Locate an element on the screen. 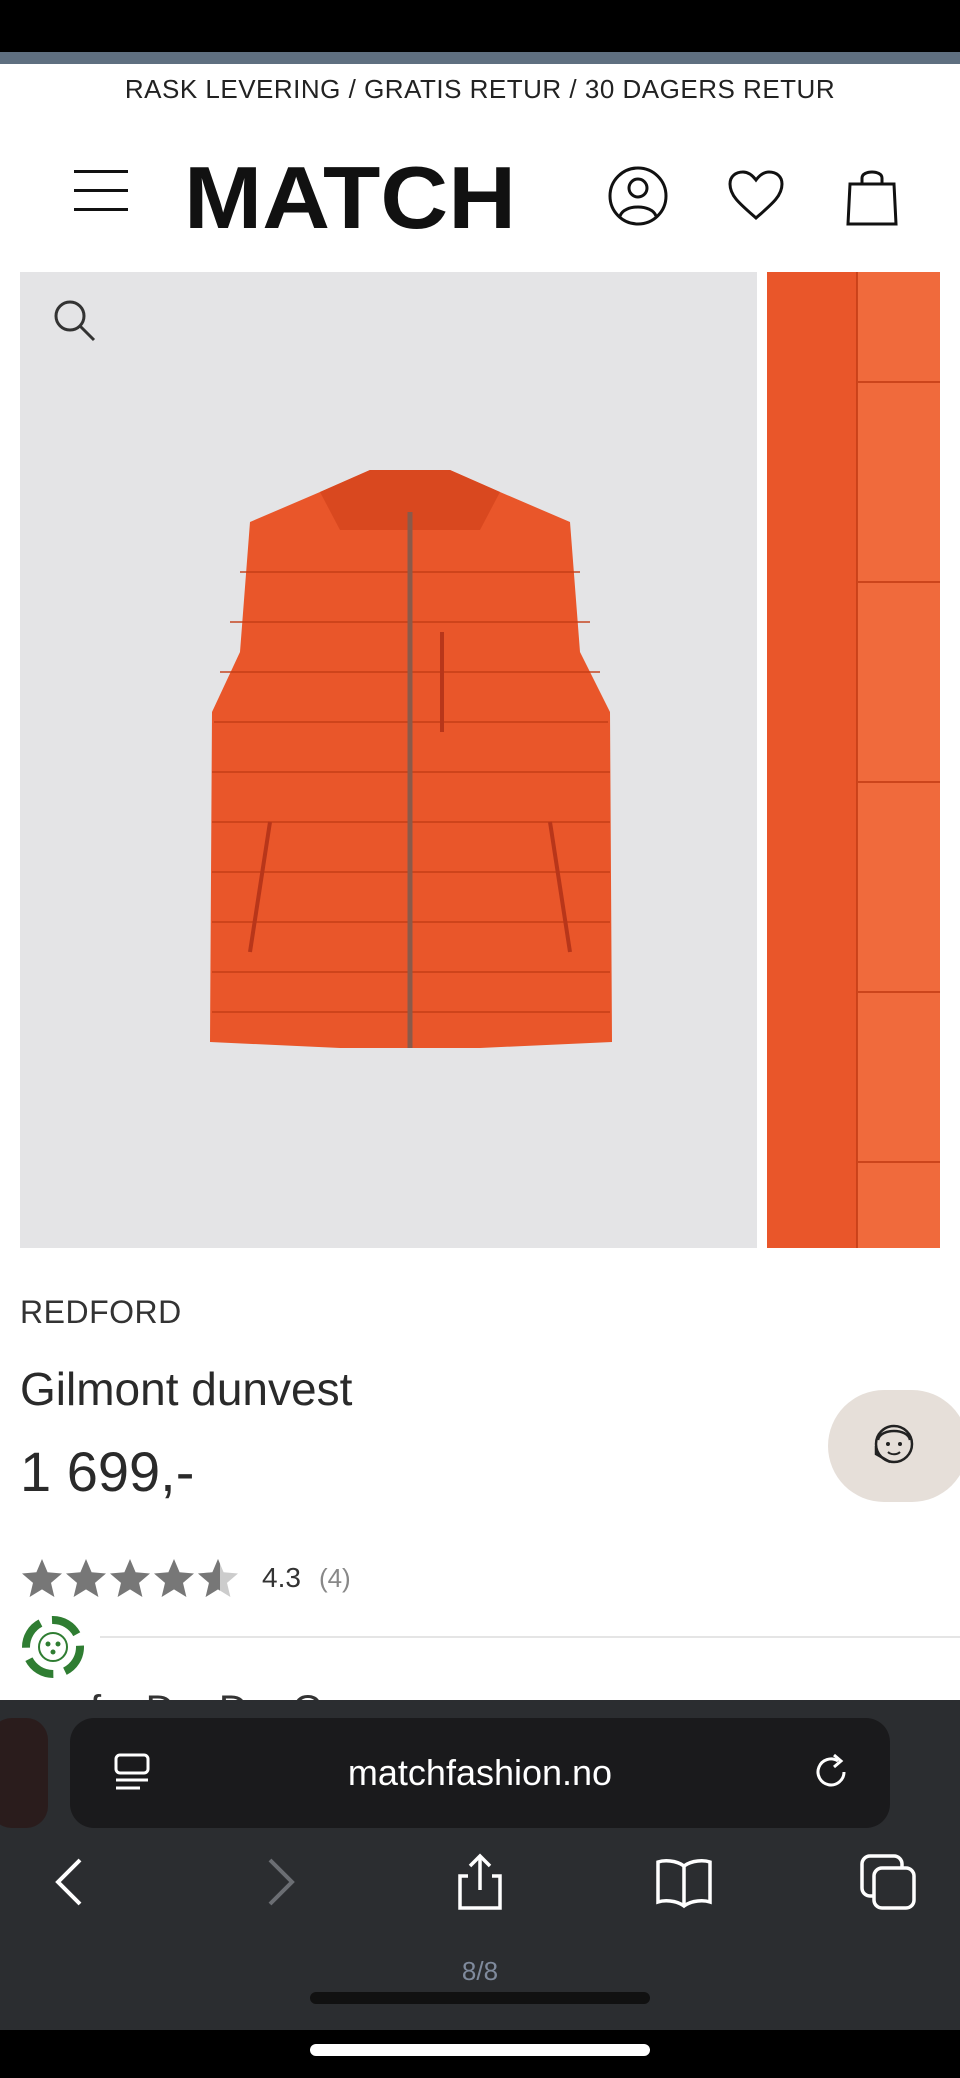 The image size is (960, 2078). tab-pill is located at coordinates (480, 1998).